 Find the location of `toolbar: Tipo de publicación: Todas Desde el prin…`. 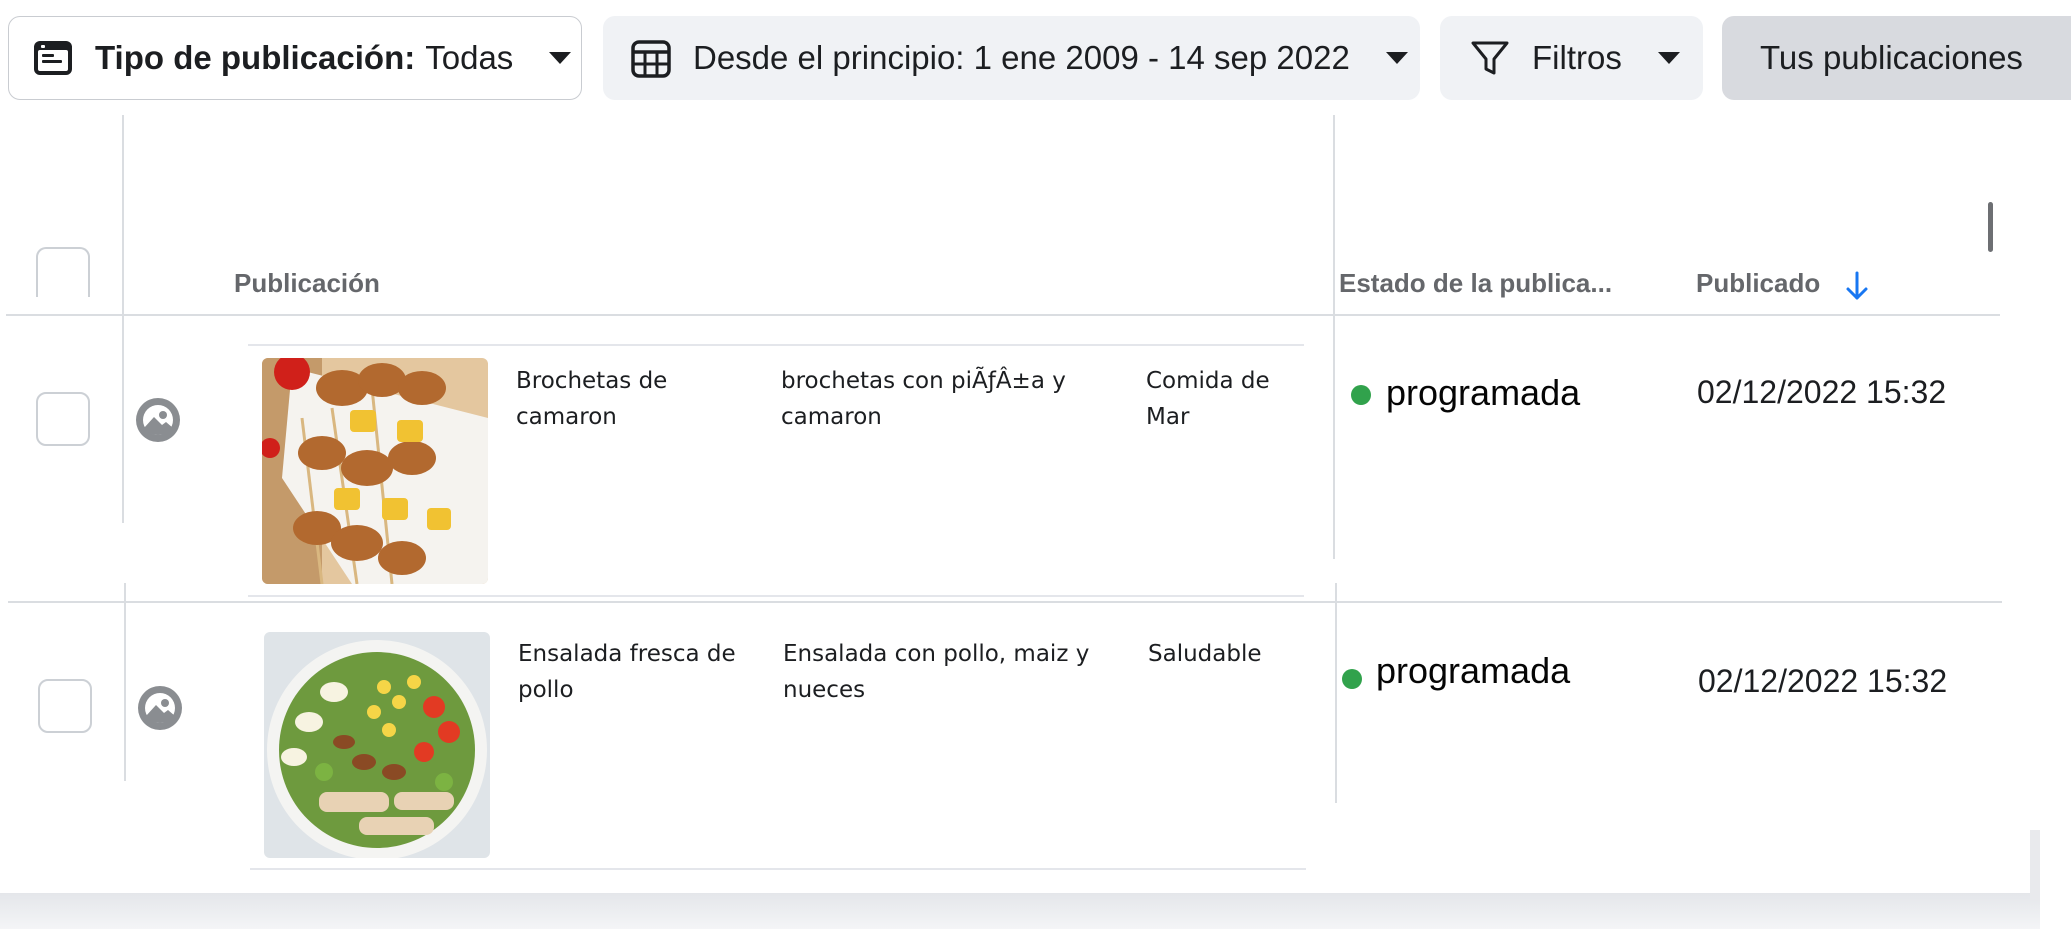

toolbar: Tipo de publicación: Todas Desde el prin… is located at coordinates (1035, 52).